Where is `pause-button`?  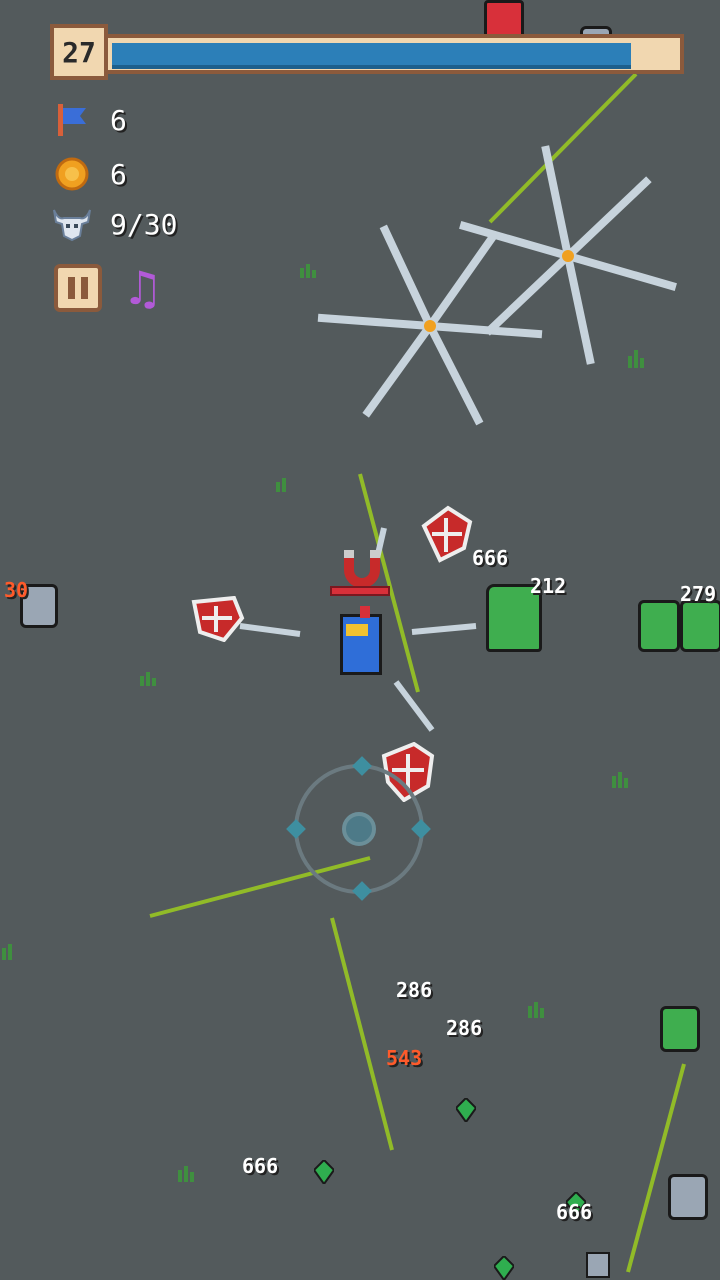 pause-button is located at coordinates (78, 288).